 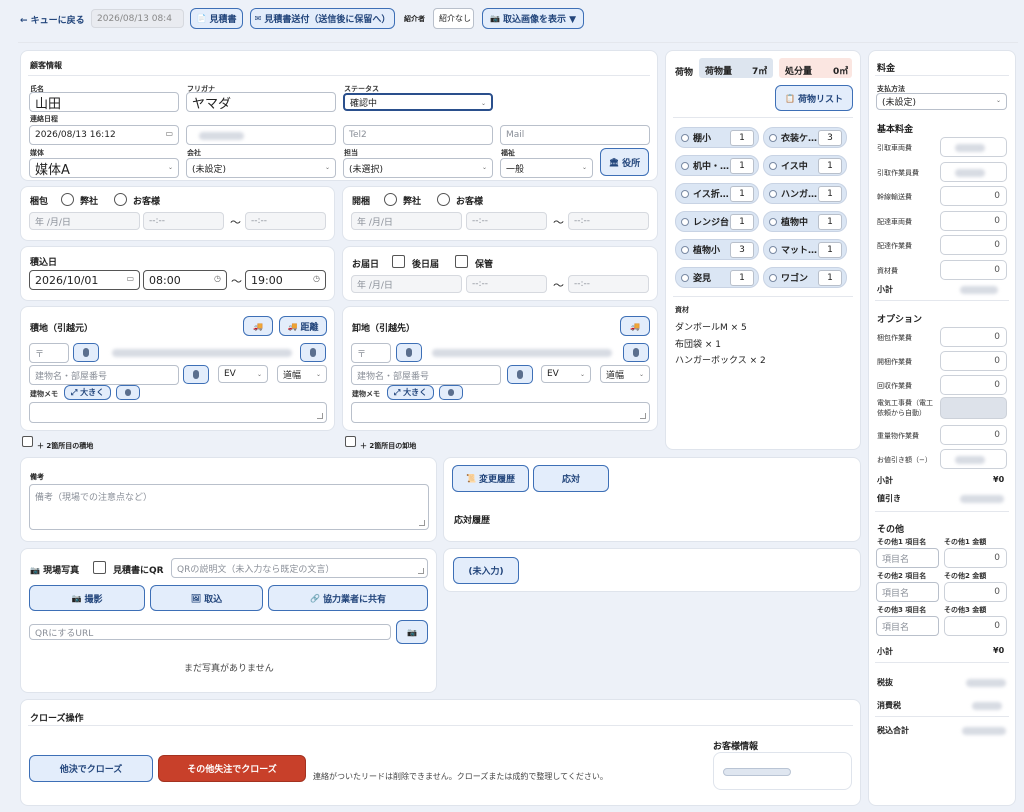 I want to click on mail-input: Mail, so click(x=575, y=135).